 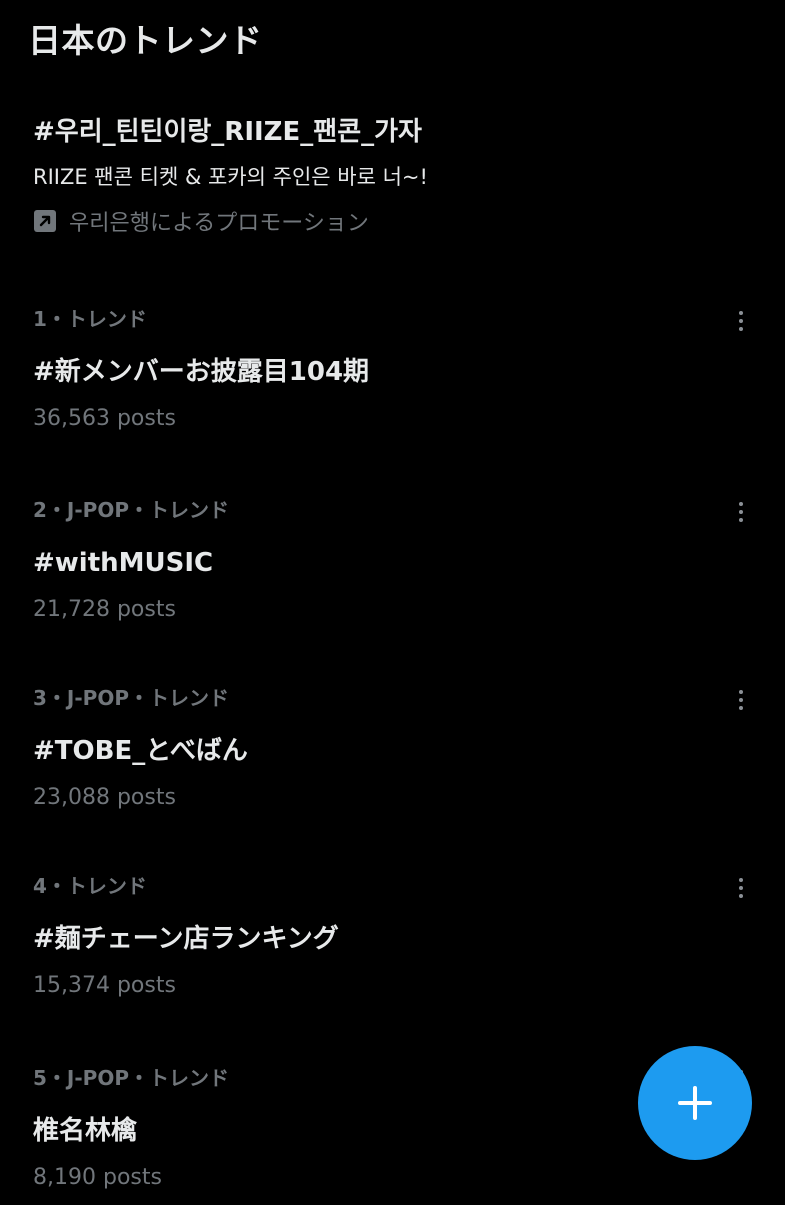 I want to click on trend-meta: 3・J-POP・トレンド, so click(x=131, y=698).